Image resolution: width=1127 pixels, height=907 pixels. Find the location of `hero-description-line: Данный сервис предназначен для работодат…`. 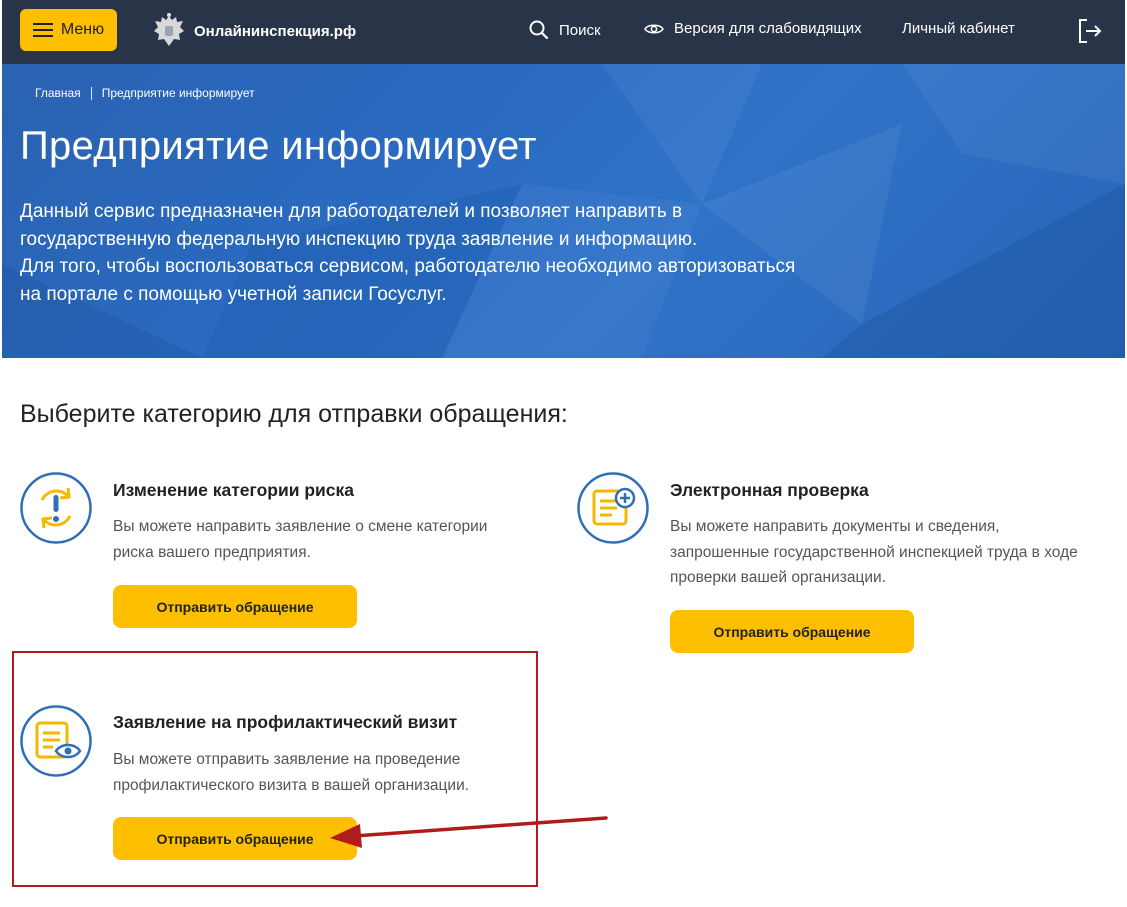

hero-description-line: Данный сервис предназначен для работодат… is located at coordinates (351, 211).